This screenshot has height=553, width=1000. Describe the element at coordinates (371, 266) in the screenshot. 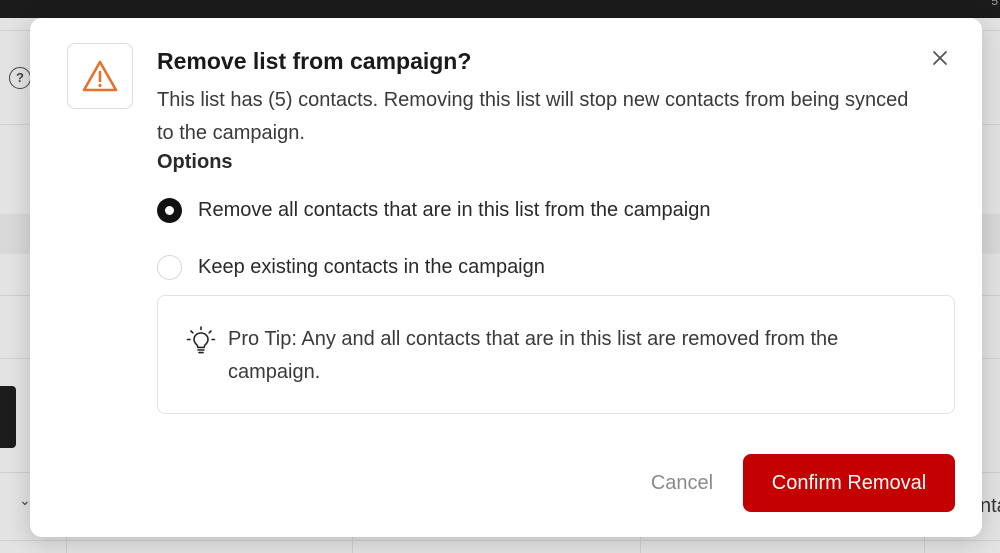

I see `option-label: Keep existing contacts in the campaign` at that location.